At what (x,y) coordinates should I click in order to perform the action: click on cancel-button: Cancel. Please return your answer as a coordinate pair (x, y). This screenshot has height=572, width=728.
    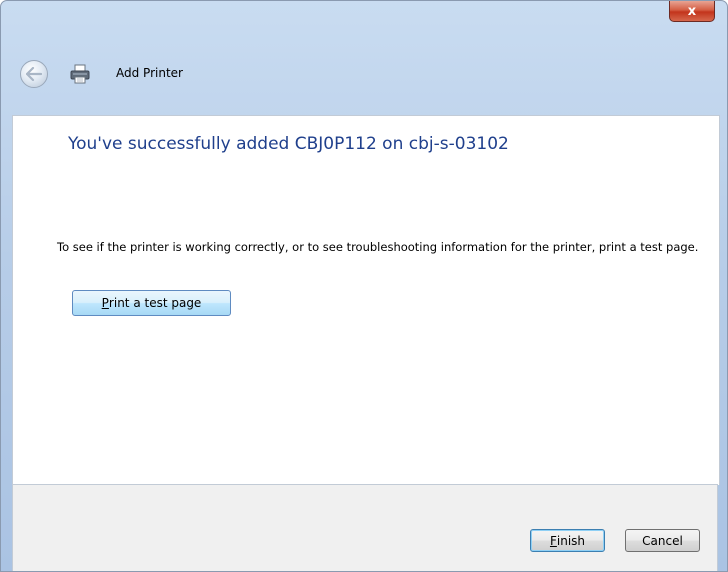
    Looking at the image, I should click on (662, 540).